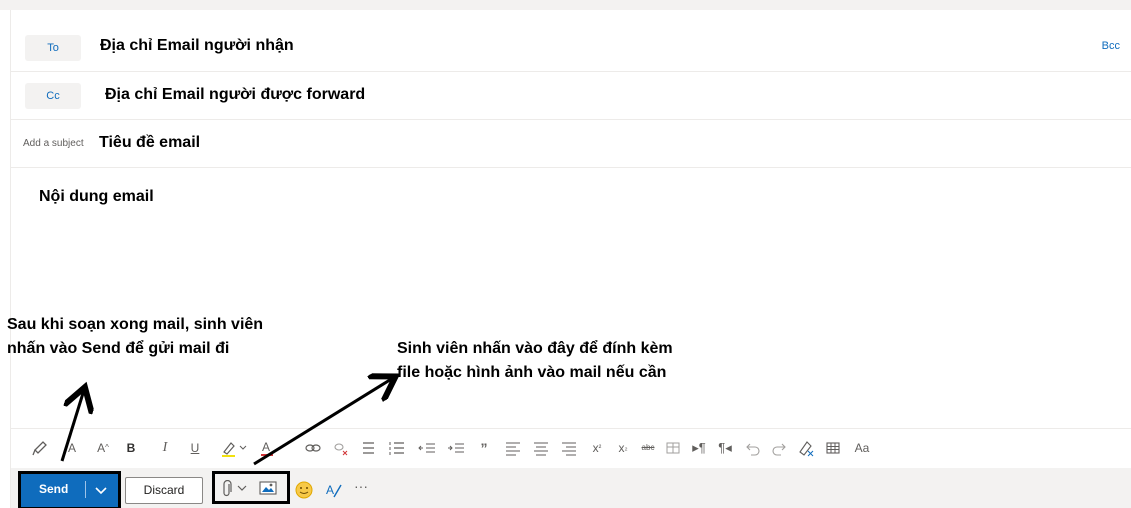 Image resolution: width=1131 pixels, height=508 pixels. I want to click on font-color-icon: A, so click(270, 448).